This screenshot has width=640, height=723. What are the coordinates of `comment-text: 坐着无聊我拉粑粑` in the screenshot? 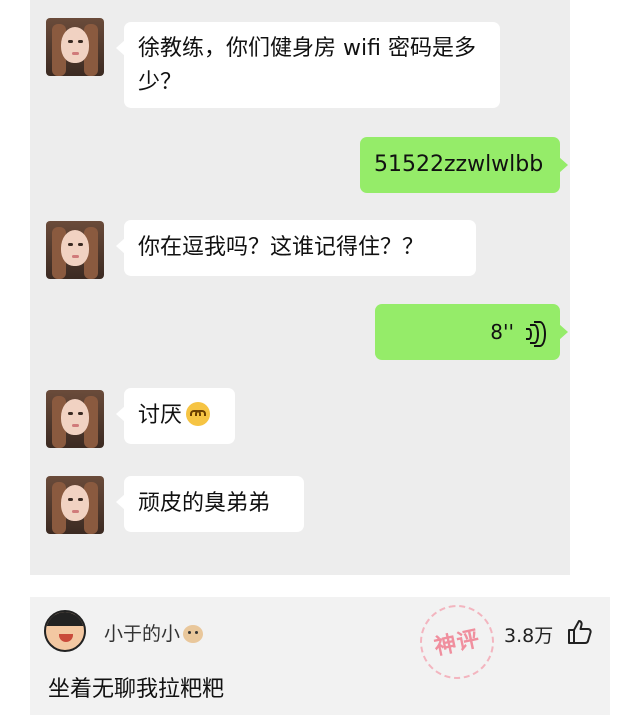 It's located at (136, 689).